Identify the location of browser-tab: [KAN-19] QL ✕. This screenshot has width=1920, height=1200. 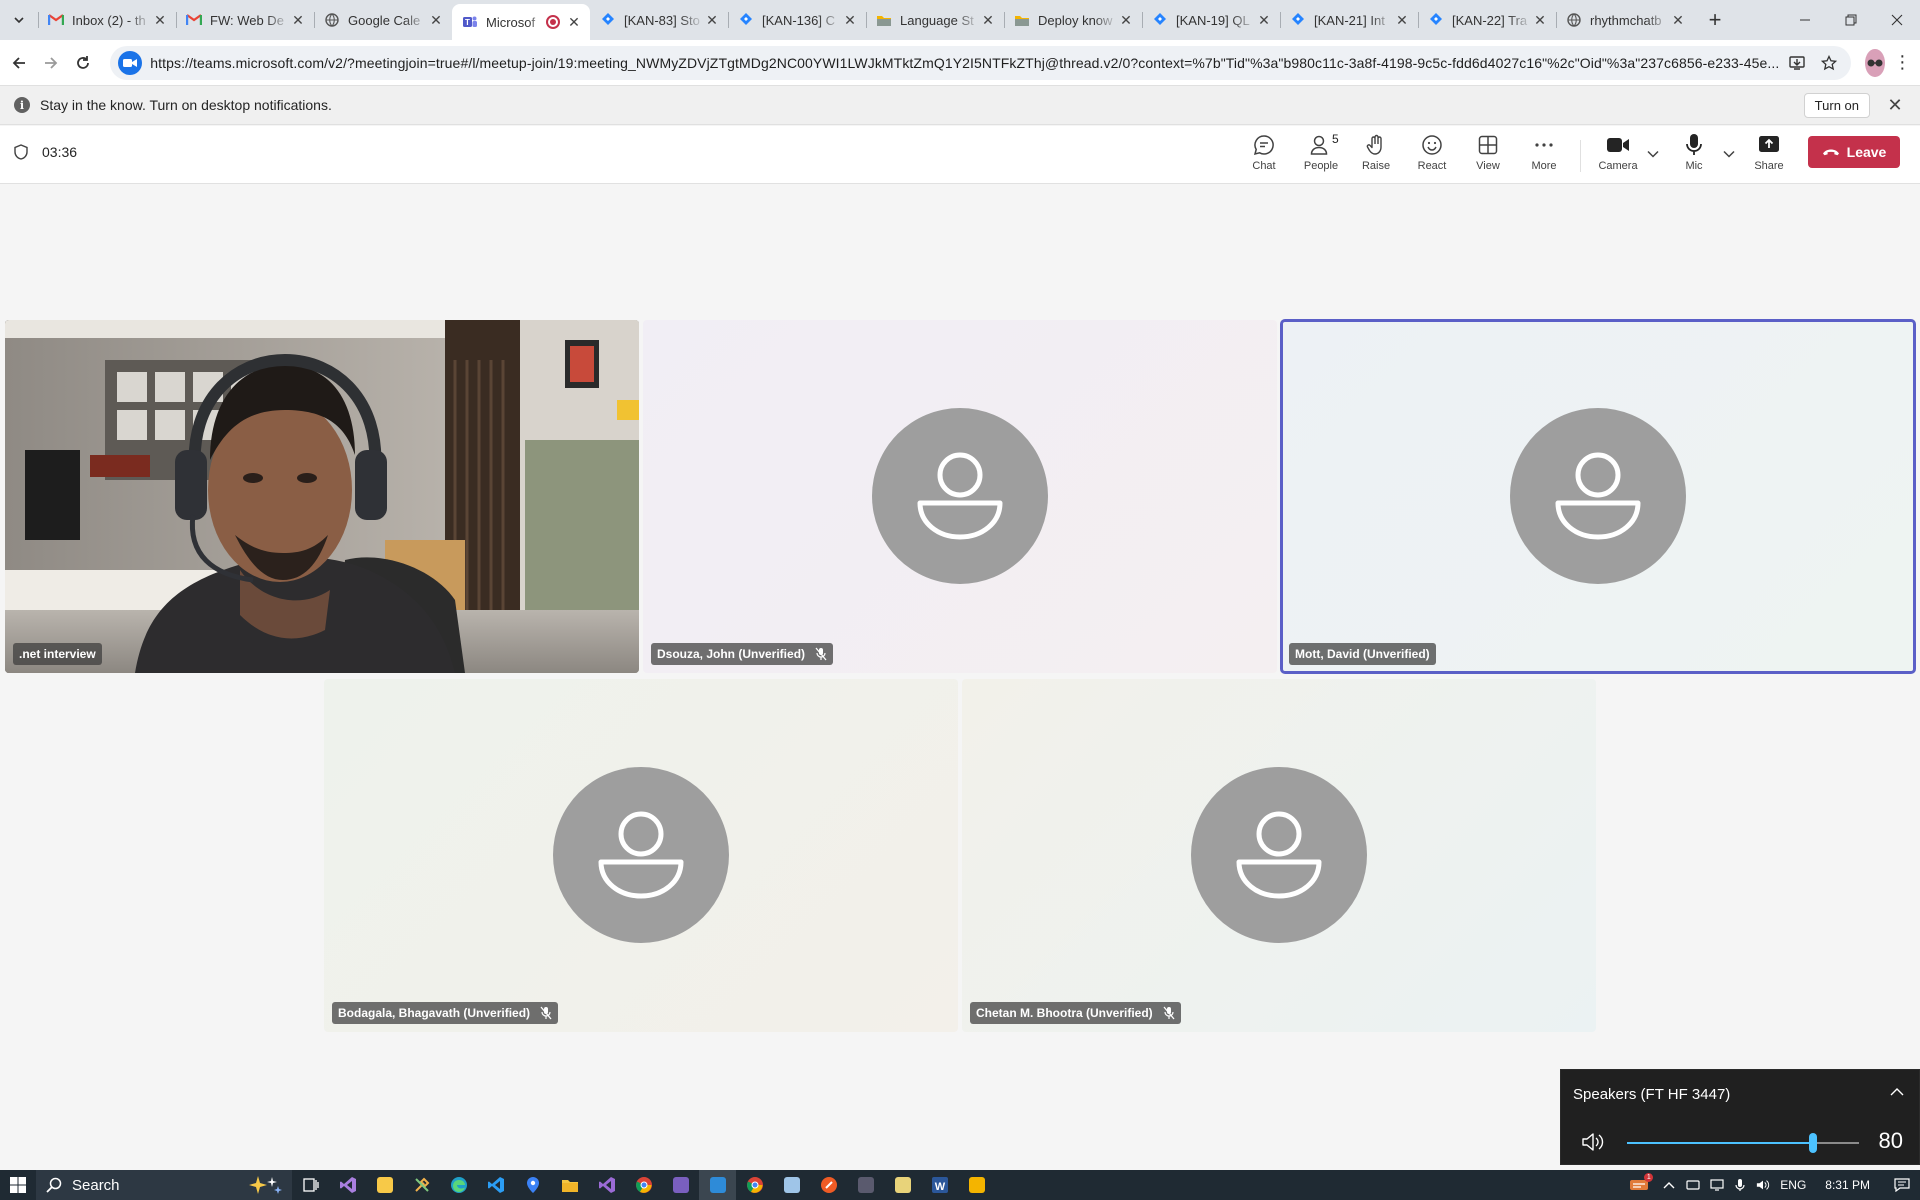
(1211, 20).